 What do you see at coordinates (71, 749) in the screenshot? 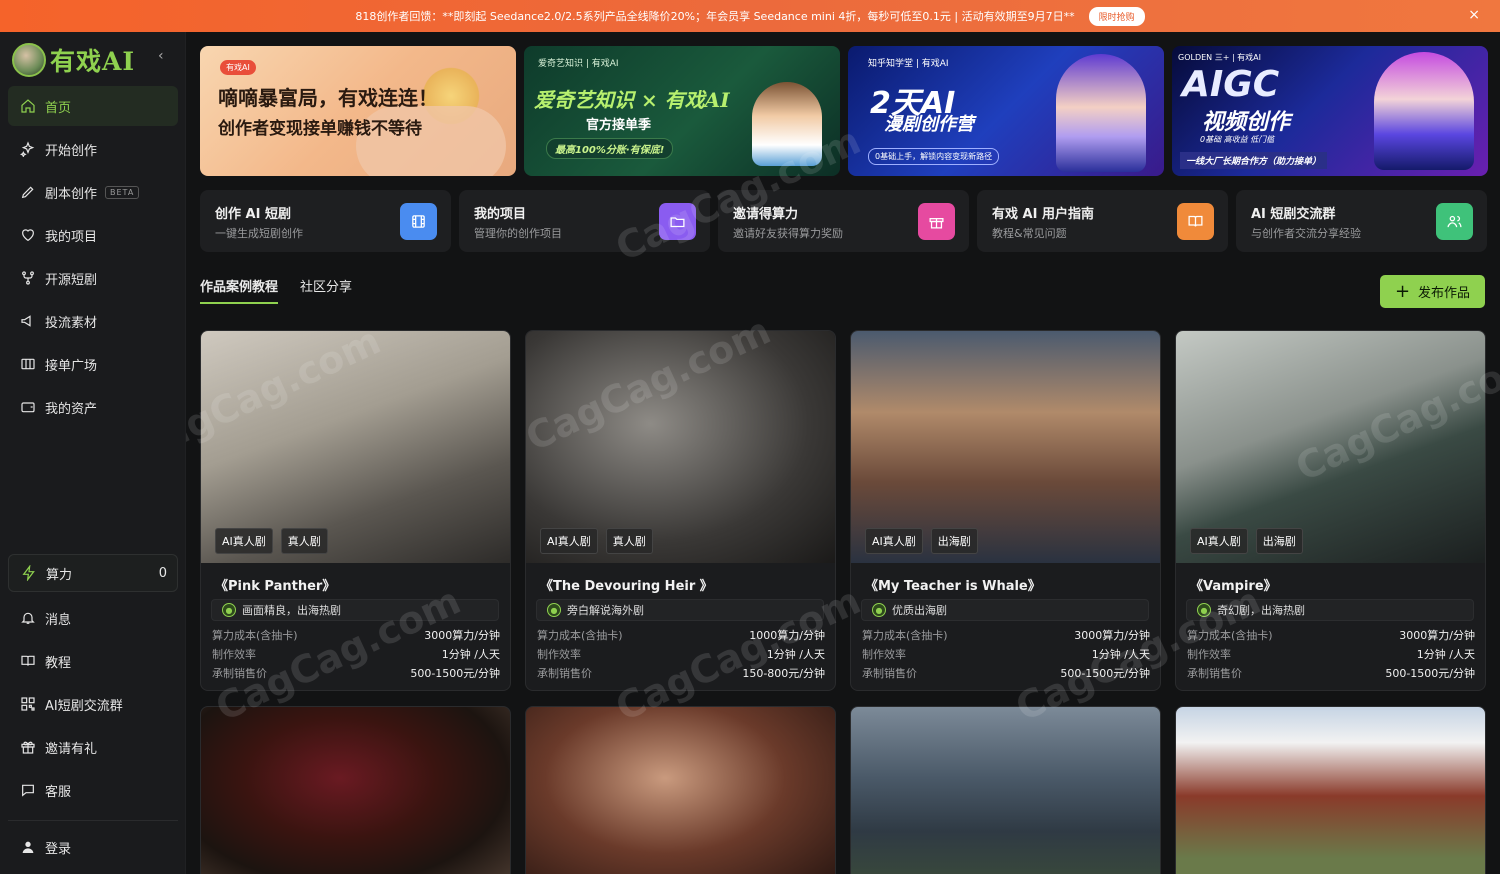
I see `sidebar-item-label: 邀请有礼` at bounding box center [71, 749].